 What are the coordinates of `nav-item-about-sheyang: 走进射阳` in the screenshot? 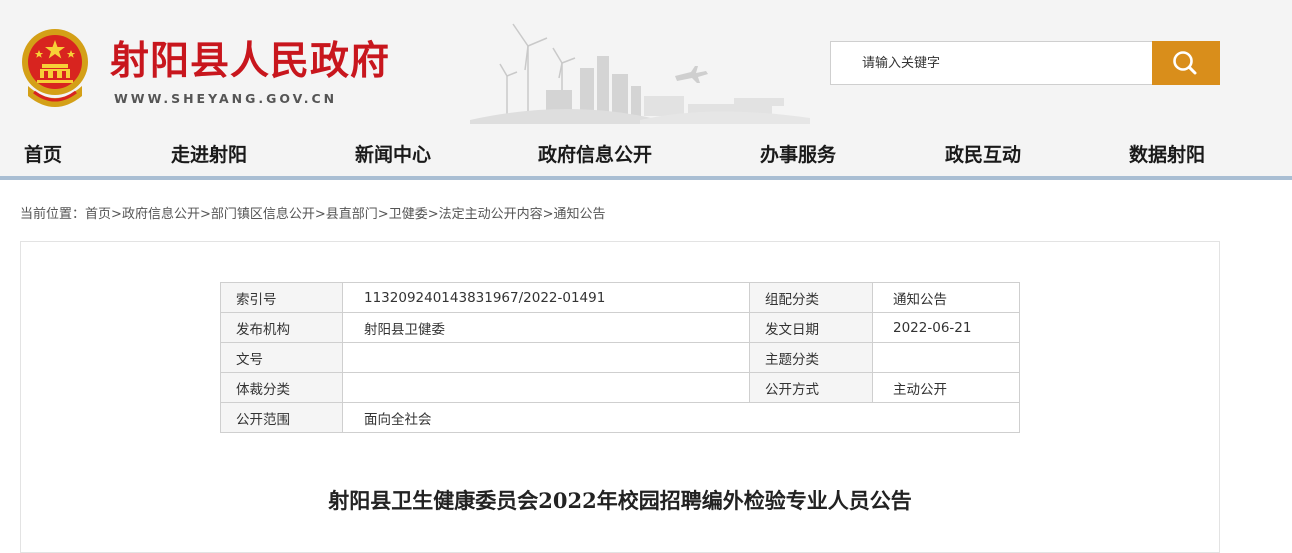 It's located at (209, 153).